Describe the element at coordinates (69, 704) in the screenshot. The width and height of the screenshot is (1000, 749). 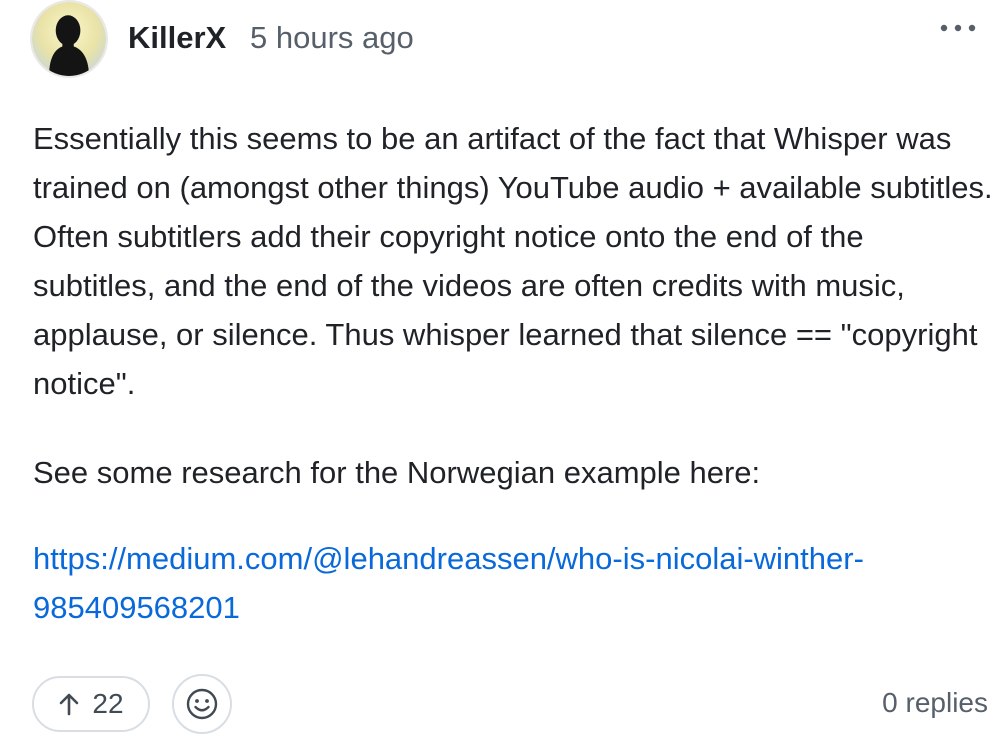
I see `arrow-up-icon` at that location.